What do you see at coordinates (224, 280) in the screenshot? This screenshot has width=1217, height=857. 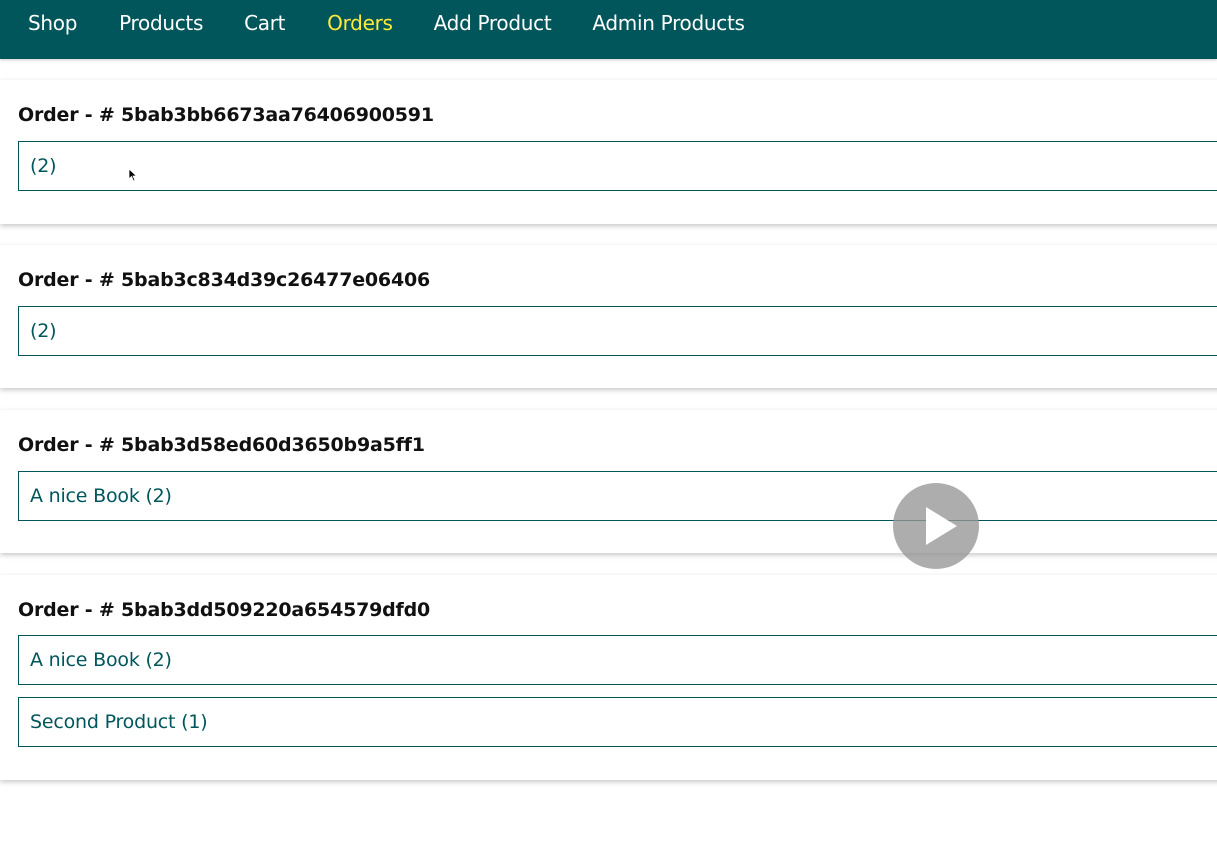 I see `order-title: Order - # 5bab3c834d39c26477e06406` at bounding box center [224, 280].